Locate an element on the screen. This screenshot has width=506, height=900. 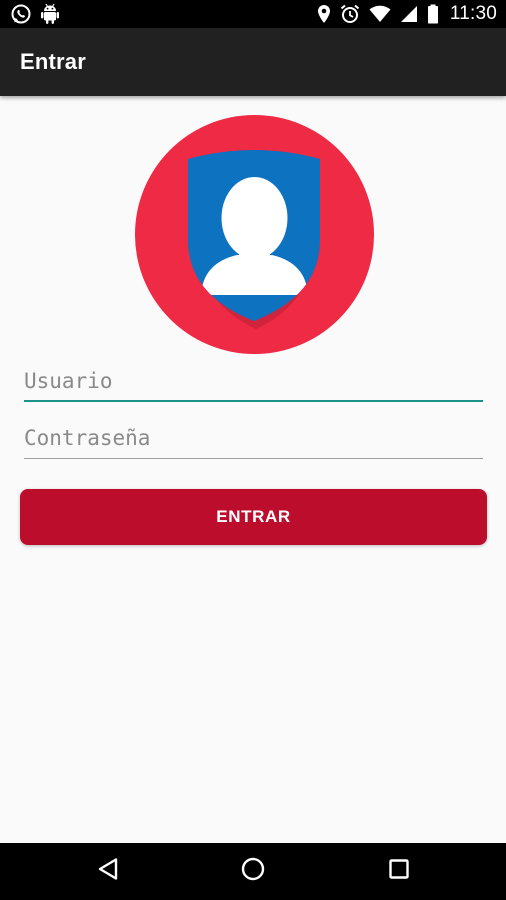
username-field is located at coordinates (253, 378).